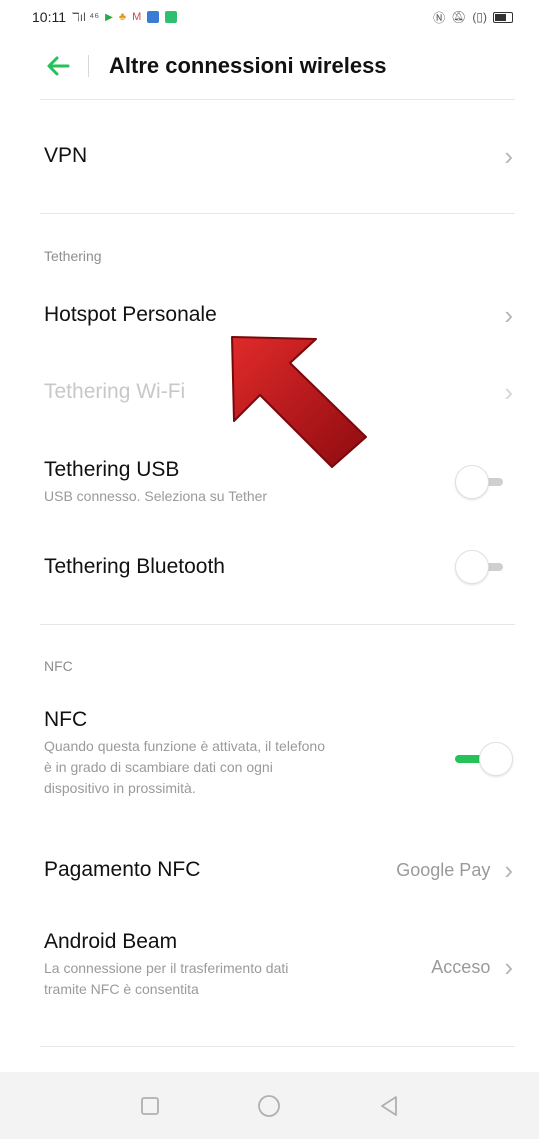  Describe the element at coordinates (281, 870) in the screenshot. I see `nfc-payment-row: Pagamento NFC Google Pay ›` at that location.